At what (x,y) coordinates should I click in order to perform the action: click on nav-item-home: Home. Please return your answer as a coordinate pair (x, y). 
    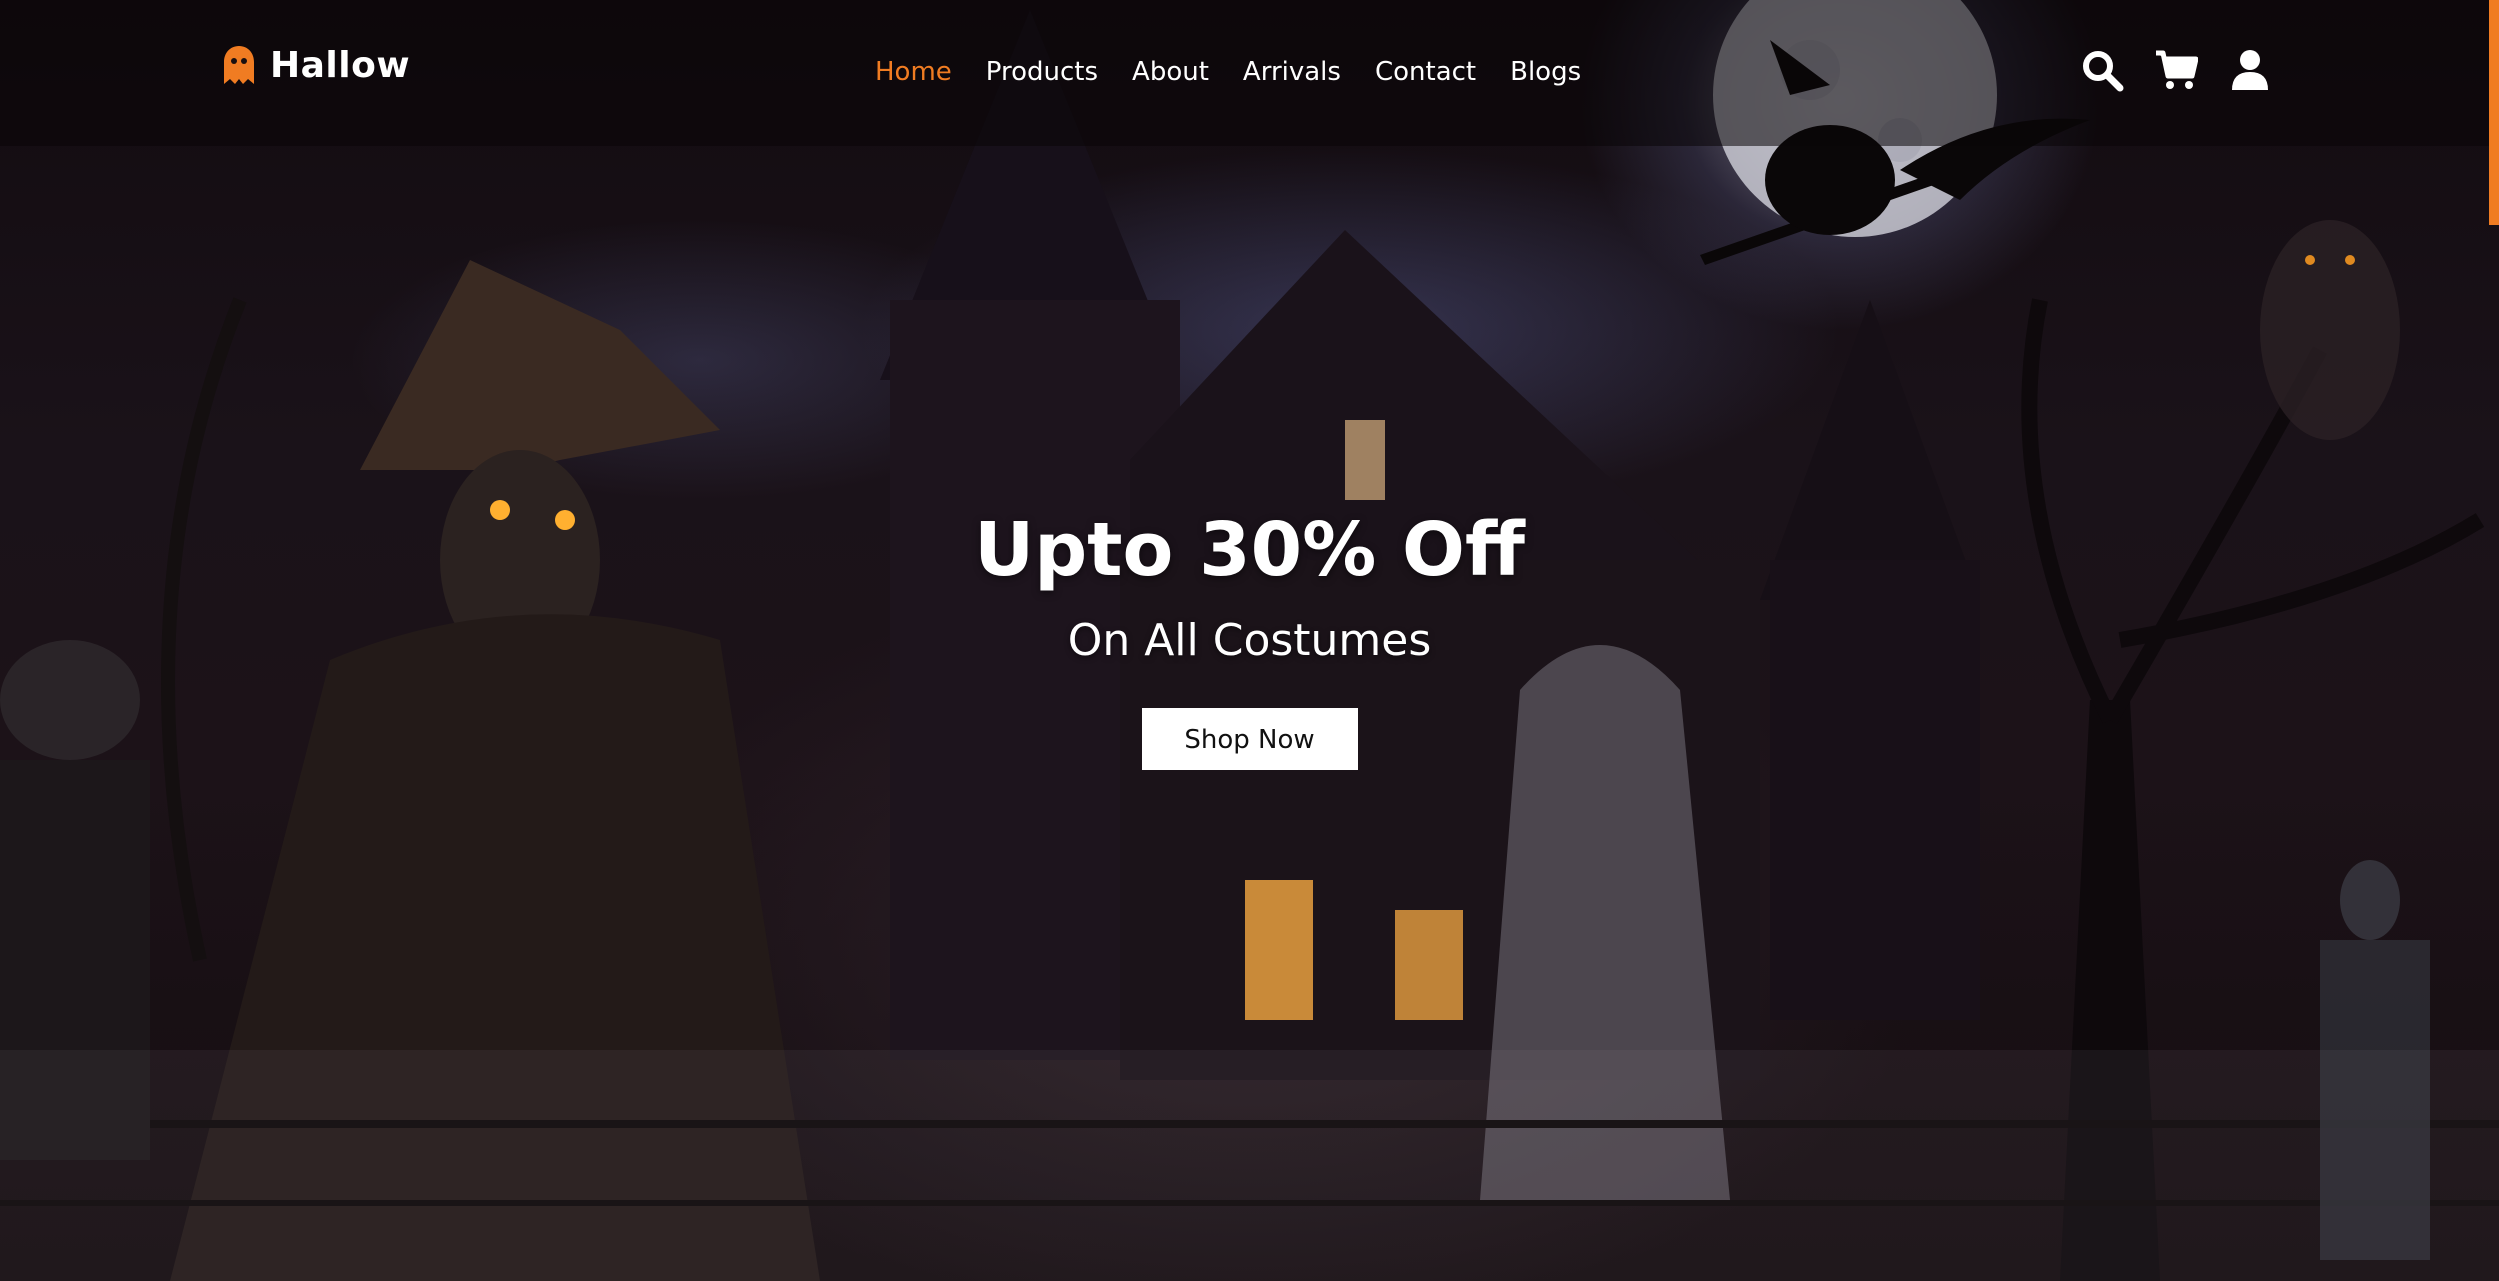
    Looking at the image, I should click on (913, 72).